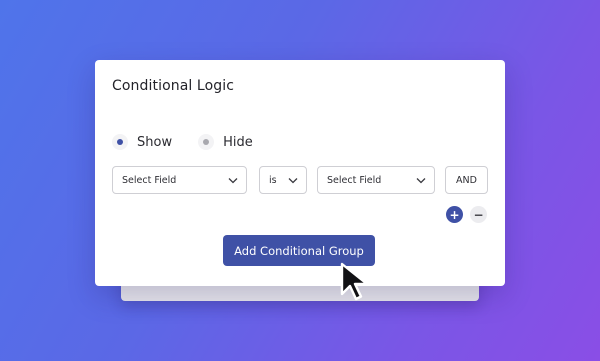 This screenshot has height=361, width=600. I want to click on show-radio-label: Show, so click(155, 142).